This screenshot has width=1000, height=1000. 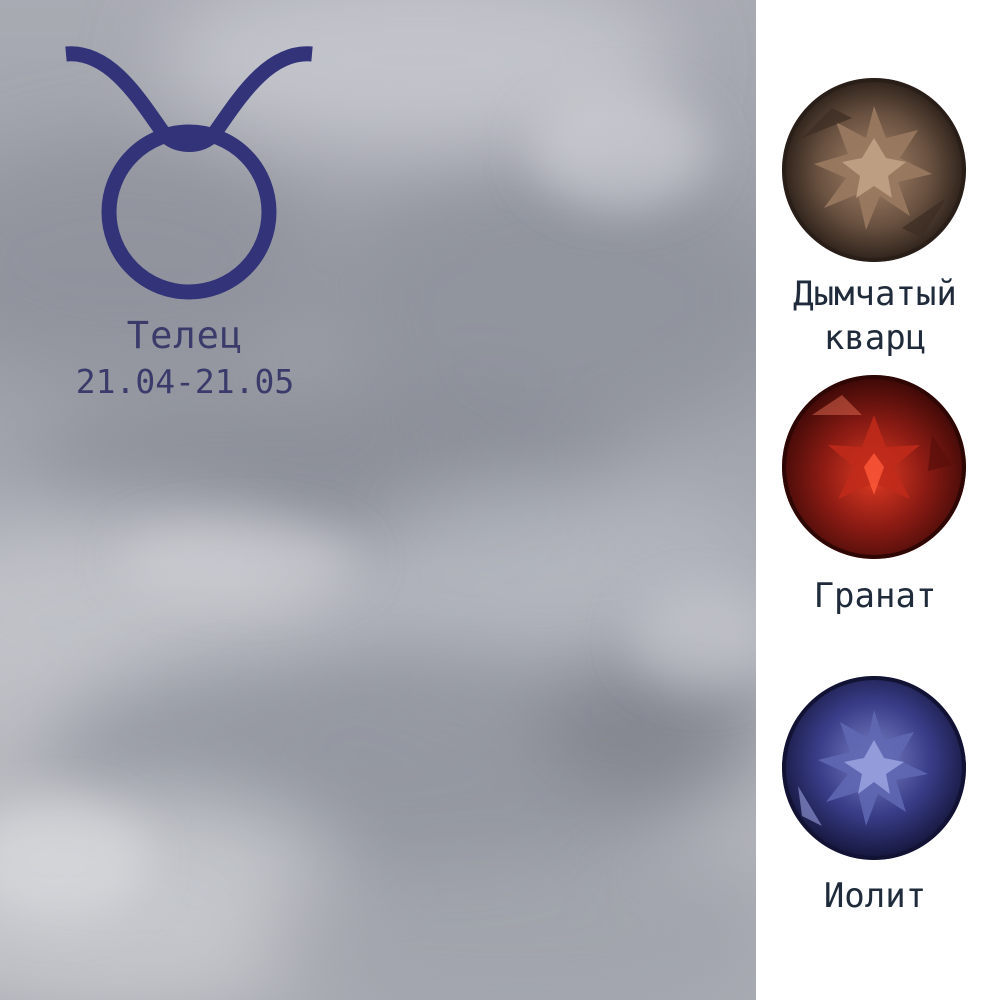 I want to click on stone-label-smoky-quartz: Дымчатый кварц, so click(x=875, y=316).